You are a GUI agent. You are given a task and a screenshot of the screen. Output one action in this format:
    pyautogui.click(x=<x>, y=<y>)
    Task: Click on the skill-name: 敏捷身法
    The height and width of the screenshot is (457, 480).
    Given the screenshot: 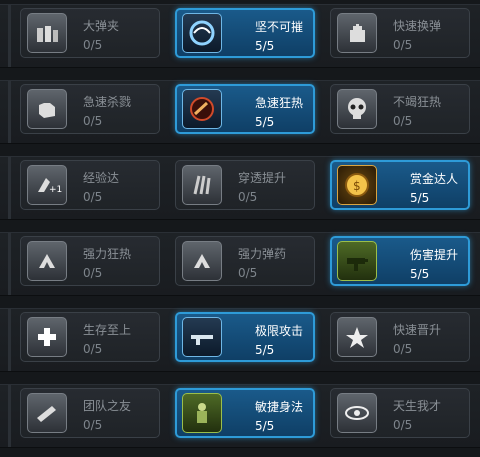 What is the action you would take?
    pyautogui.click(x=279, y=407)
    